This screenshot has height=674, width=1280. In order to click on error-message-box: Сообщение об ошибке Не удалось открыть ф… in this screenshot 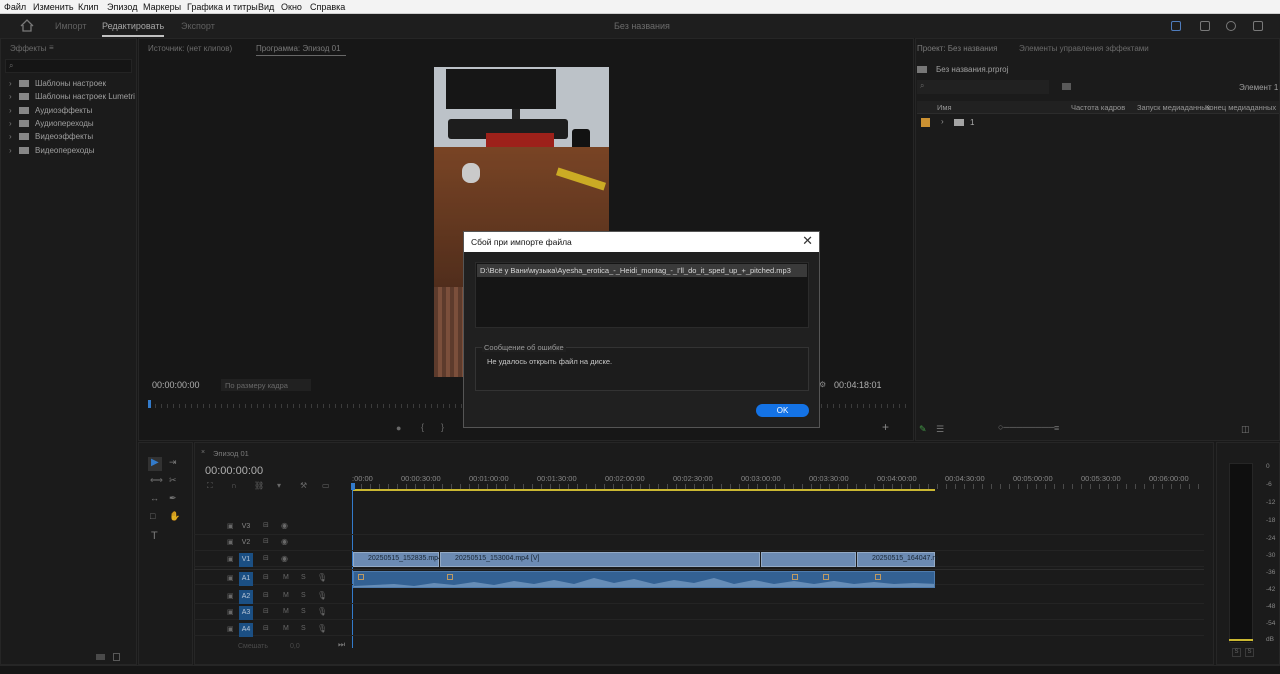, I will do `click(642, 367)`.